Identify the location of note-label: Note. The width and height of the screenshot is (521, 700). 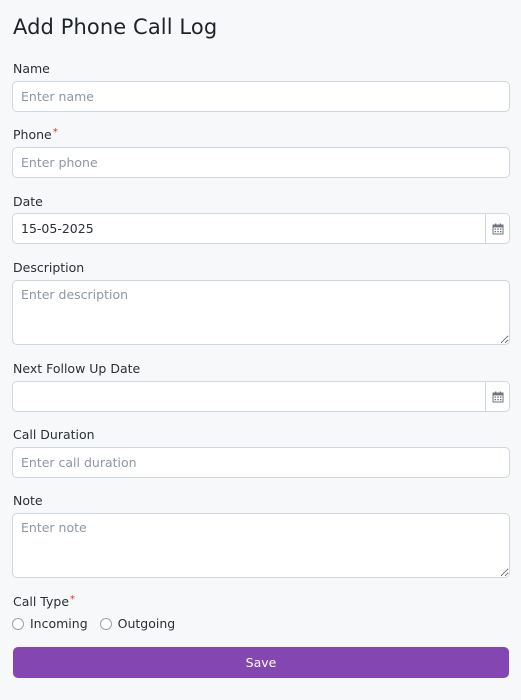
(28, 500).